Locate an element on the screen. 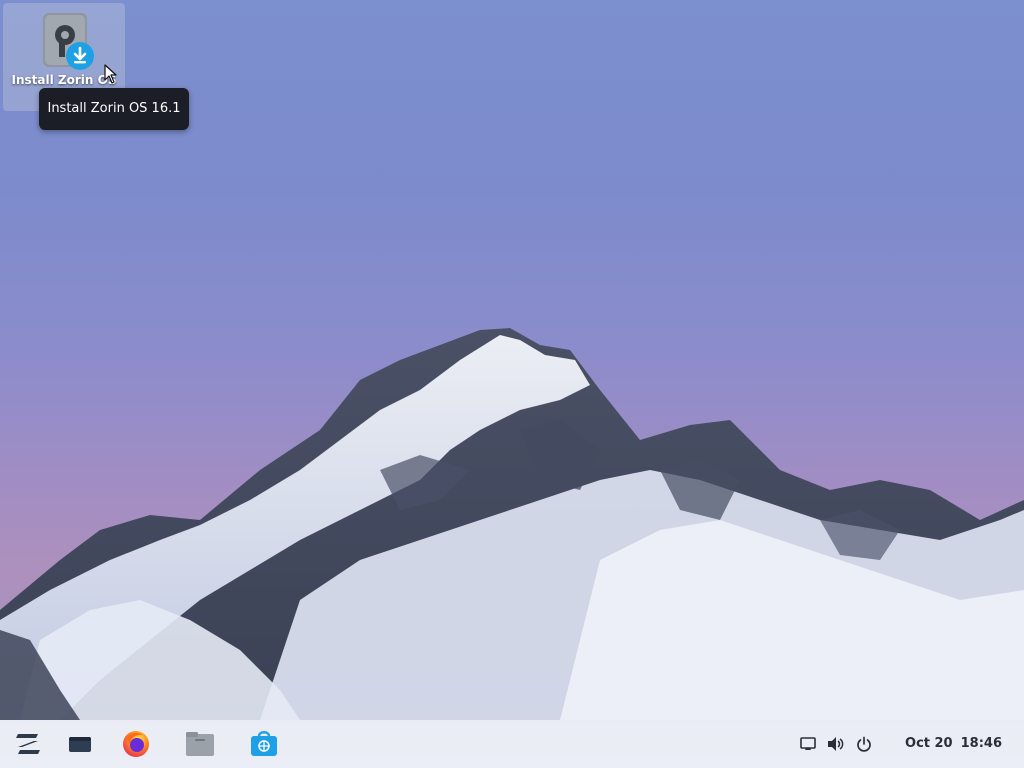  software-store-icon is located at coordinates (264, 743).